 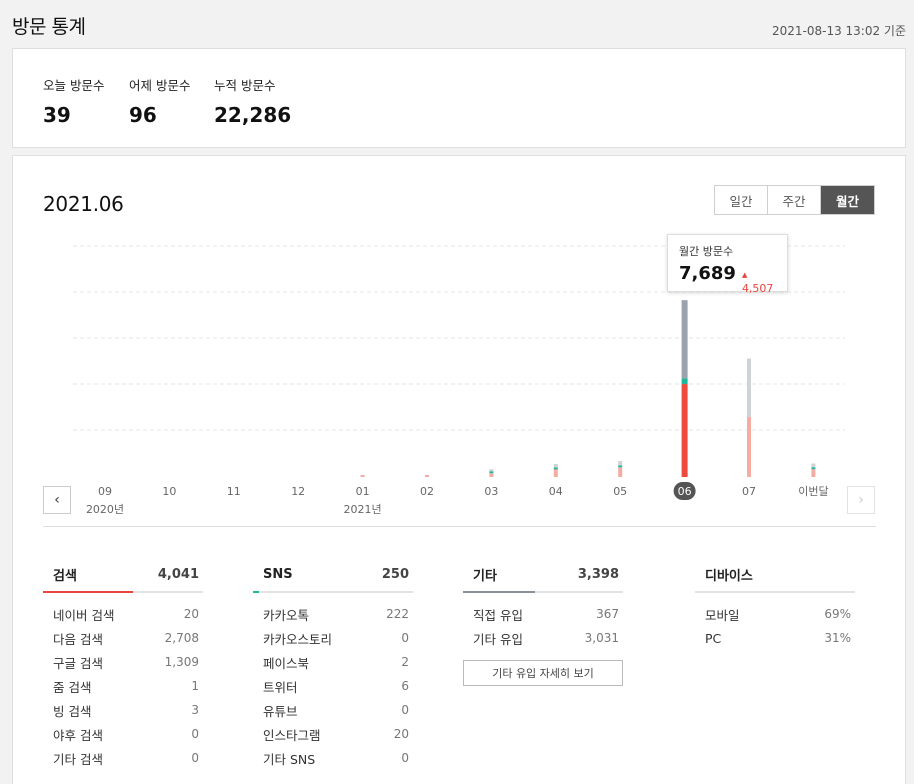 What do you see at coordinates (298, 491) in the screenshot?
I see `x-tick-label: 12` at bounding box center [298, 491].